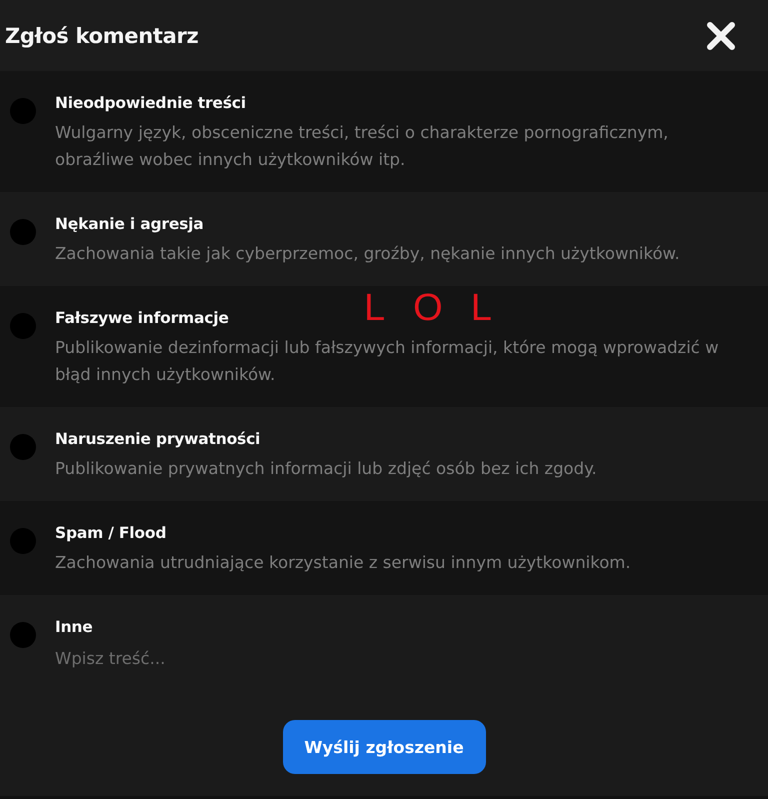  Describe the element at coordinates (142, 318) in the screenshot. I see `option-label: Fałszywe informacje` at that location.